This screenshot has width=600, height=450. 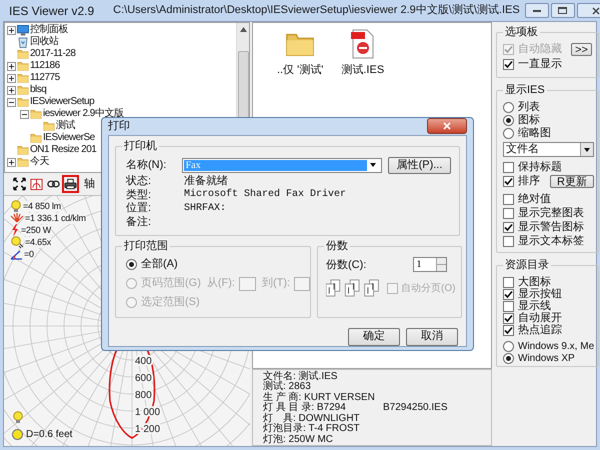 I want to click on group-title: 打印机, so click(x=140, y=145).